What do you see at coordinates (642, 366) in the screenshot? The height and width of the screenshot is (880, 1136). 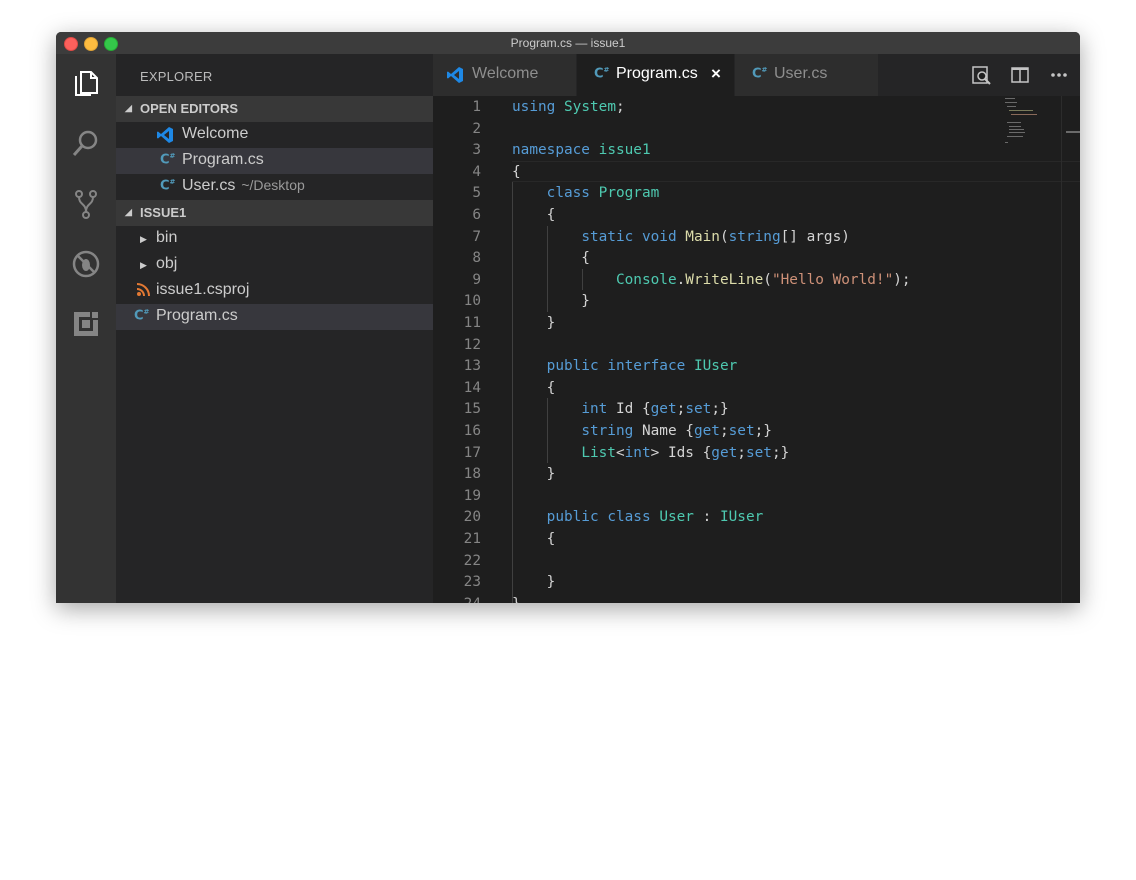 I see `line-text: public interface IUser` at bounding box center [642, 366].